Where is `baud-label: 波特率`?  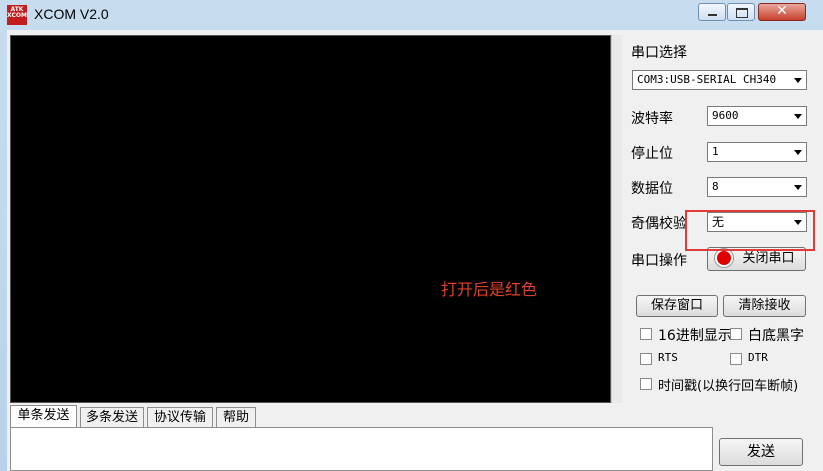
baud-label: 波特率 is located at coordinates (652, 119).